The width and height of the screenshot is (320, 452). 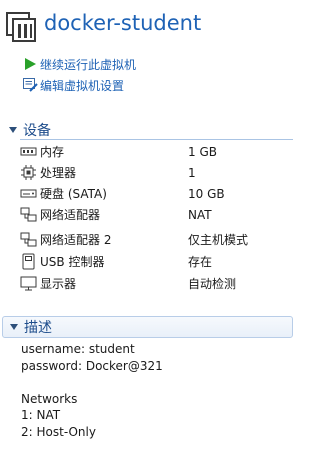 What do you see at coordinates (73, 194) in the screenshot?
I see `device-name: 硬盘 (SATA)` at bounding box center [73, 194].